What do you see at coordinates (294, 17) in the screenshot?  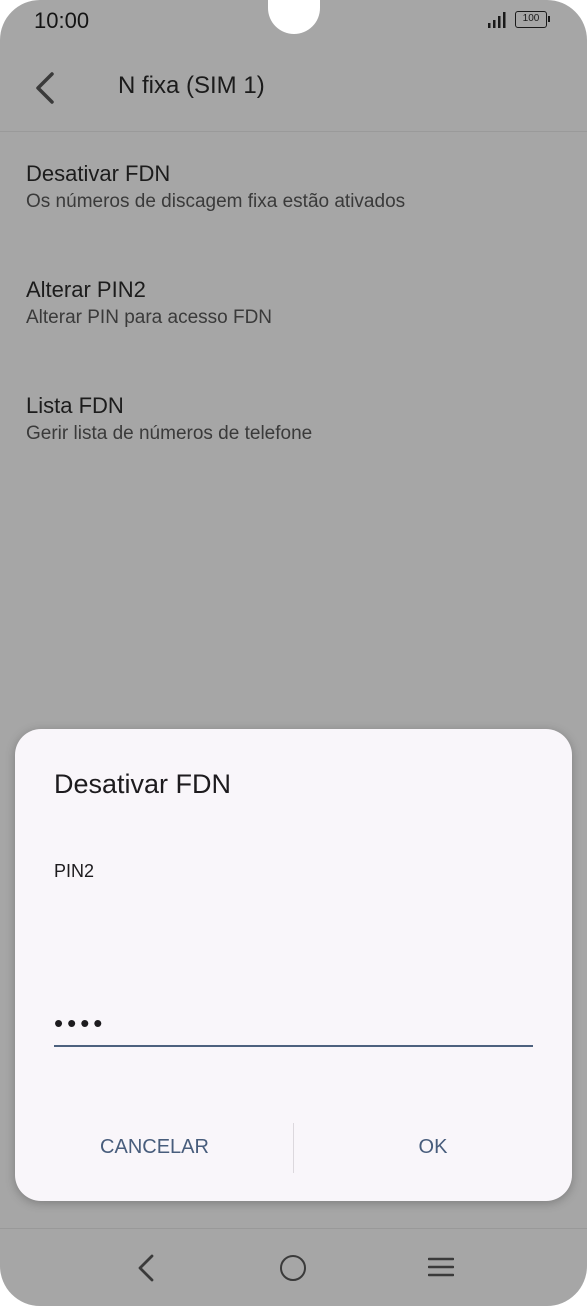 I see `camera-notch` at bounding box center [294, 17].